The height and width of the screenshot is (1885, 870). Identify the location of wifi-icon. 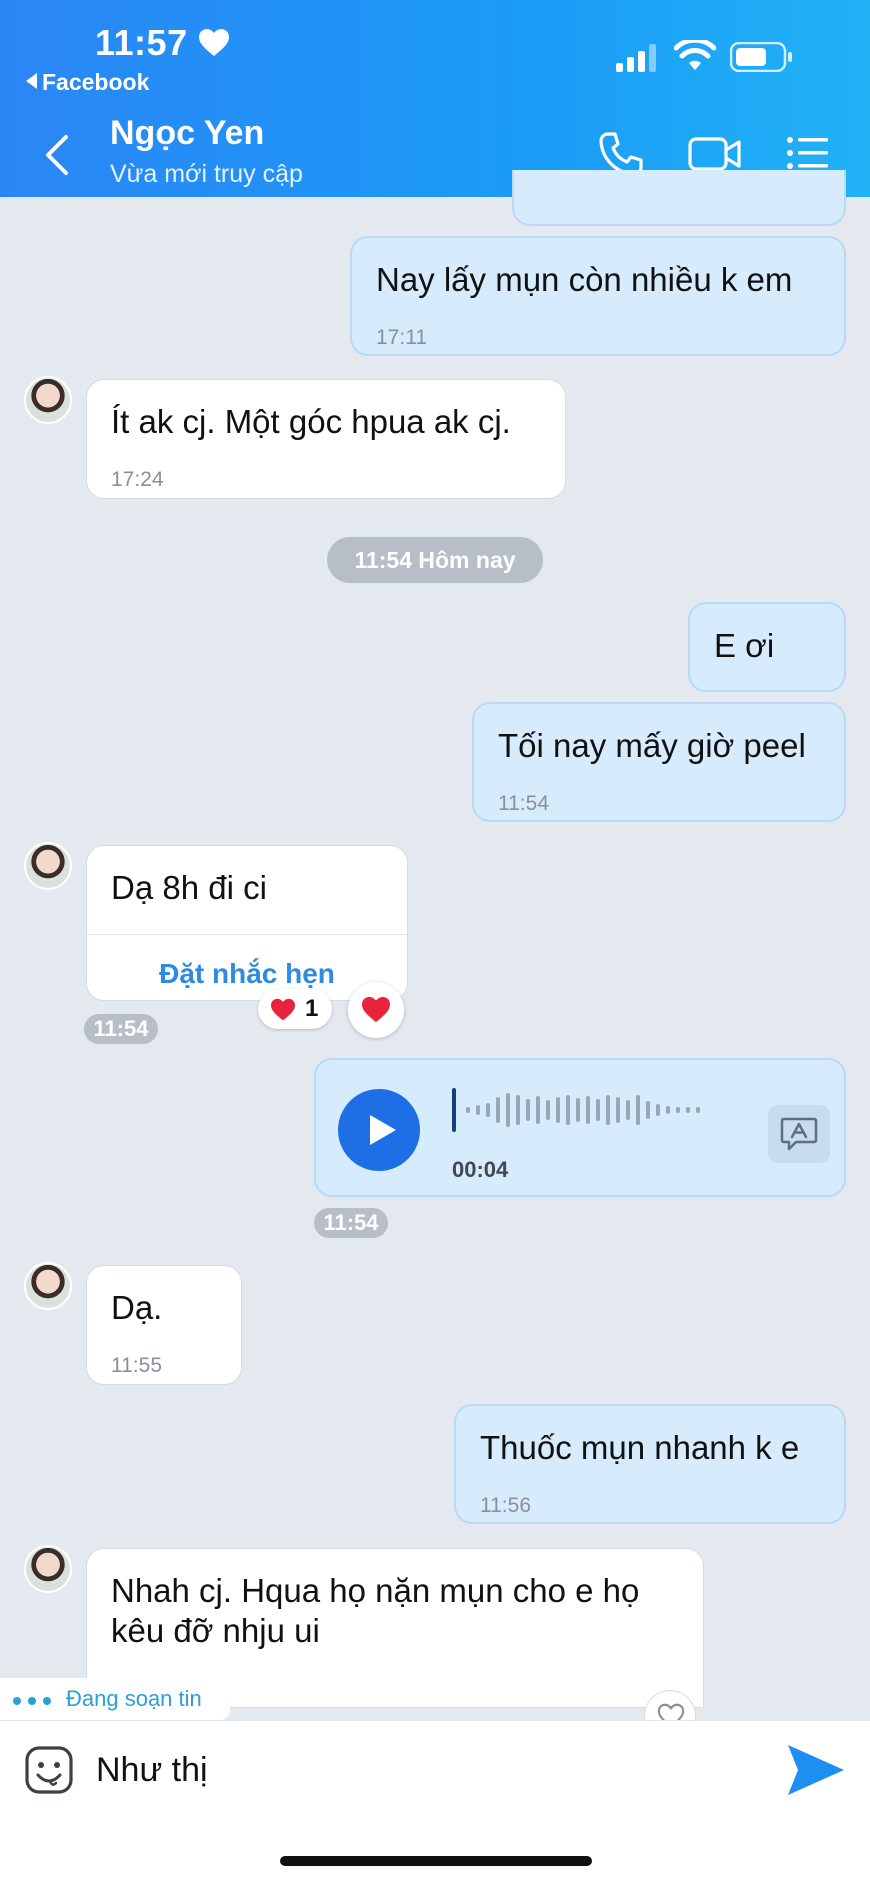
(695, 55).